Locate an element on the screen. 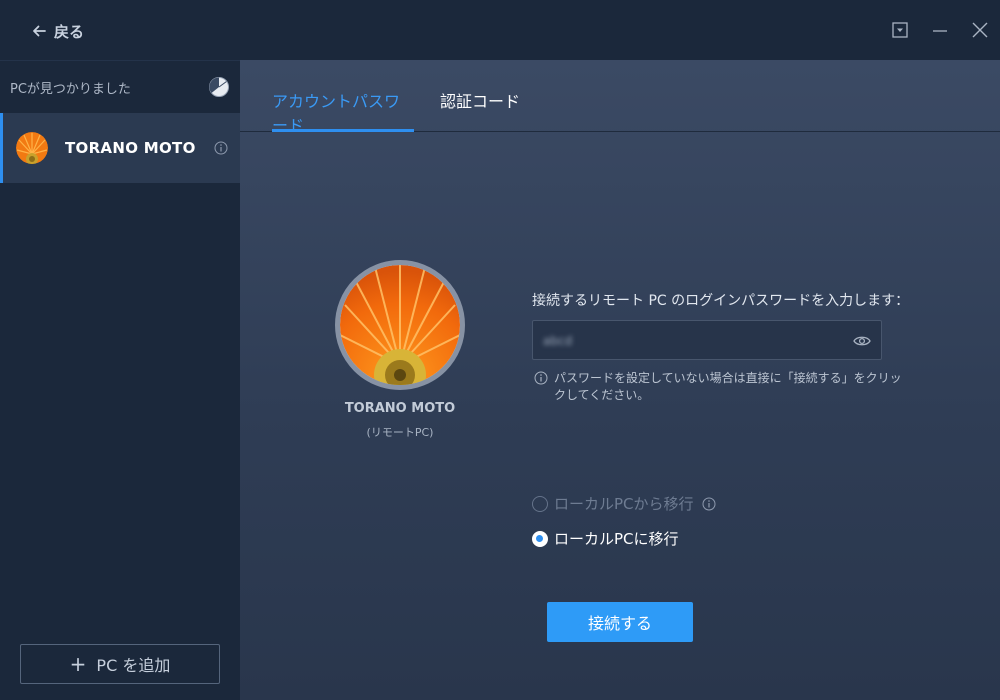 The width and height of the screenshot is (1000, 700). connect-button: 接続する is located at coordinates (620, 622).